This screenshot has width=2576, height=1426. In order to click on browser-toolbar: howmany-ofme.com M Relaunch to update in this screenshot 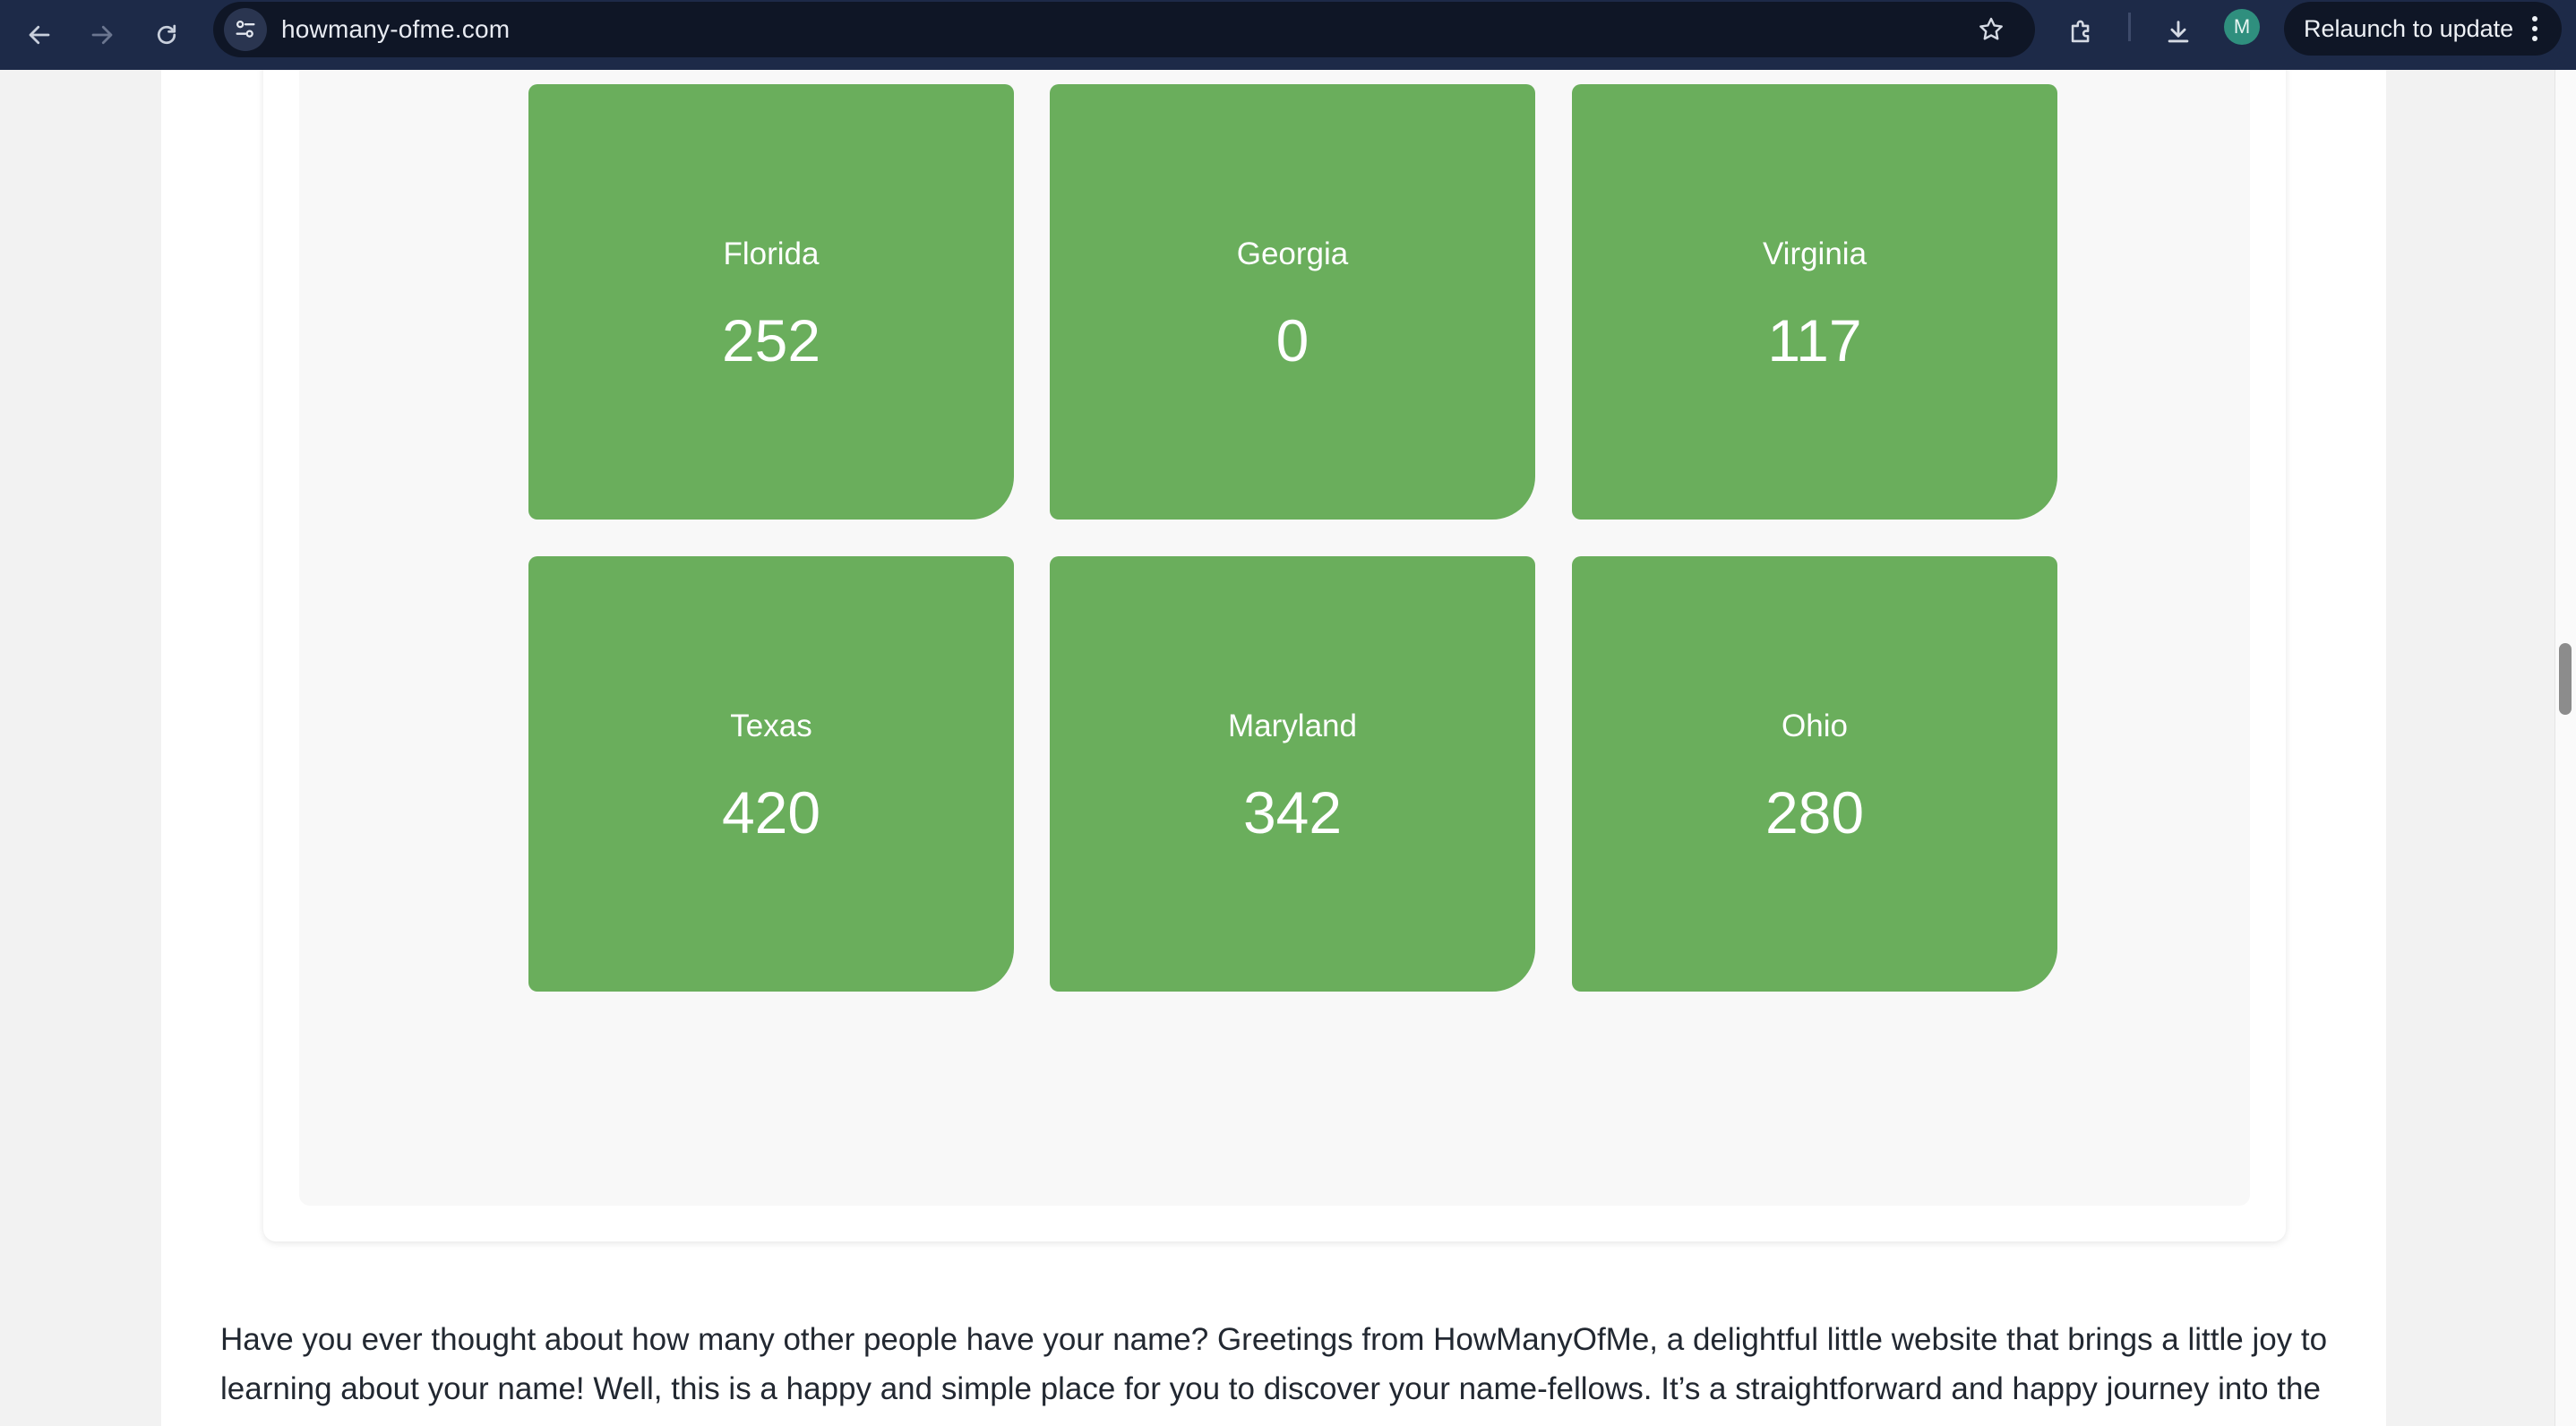, I will do `click(1288, 35)`.